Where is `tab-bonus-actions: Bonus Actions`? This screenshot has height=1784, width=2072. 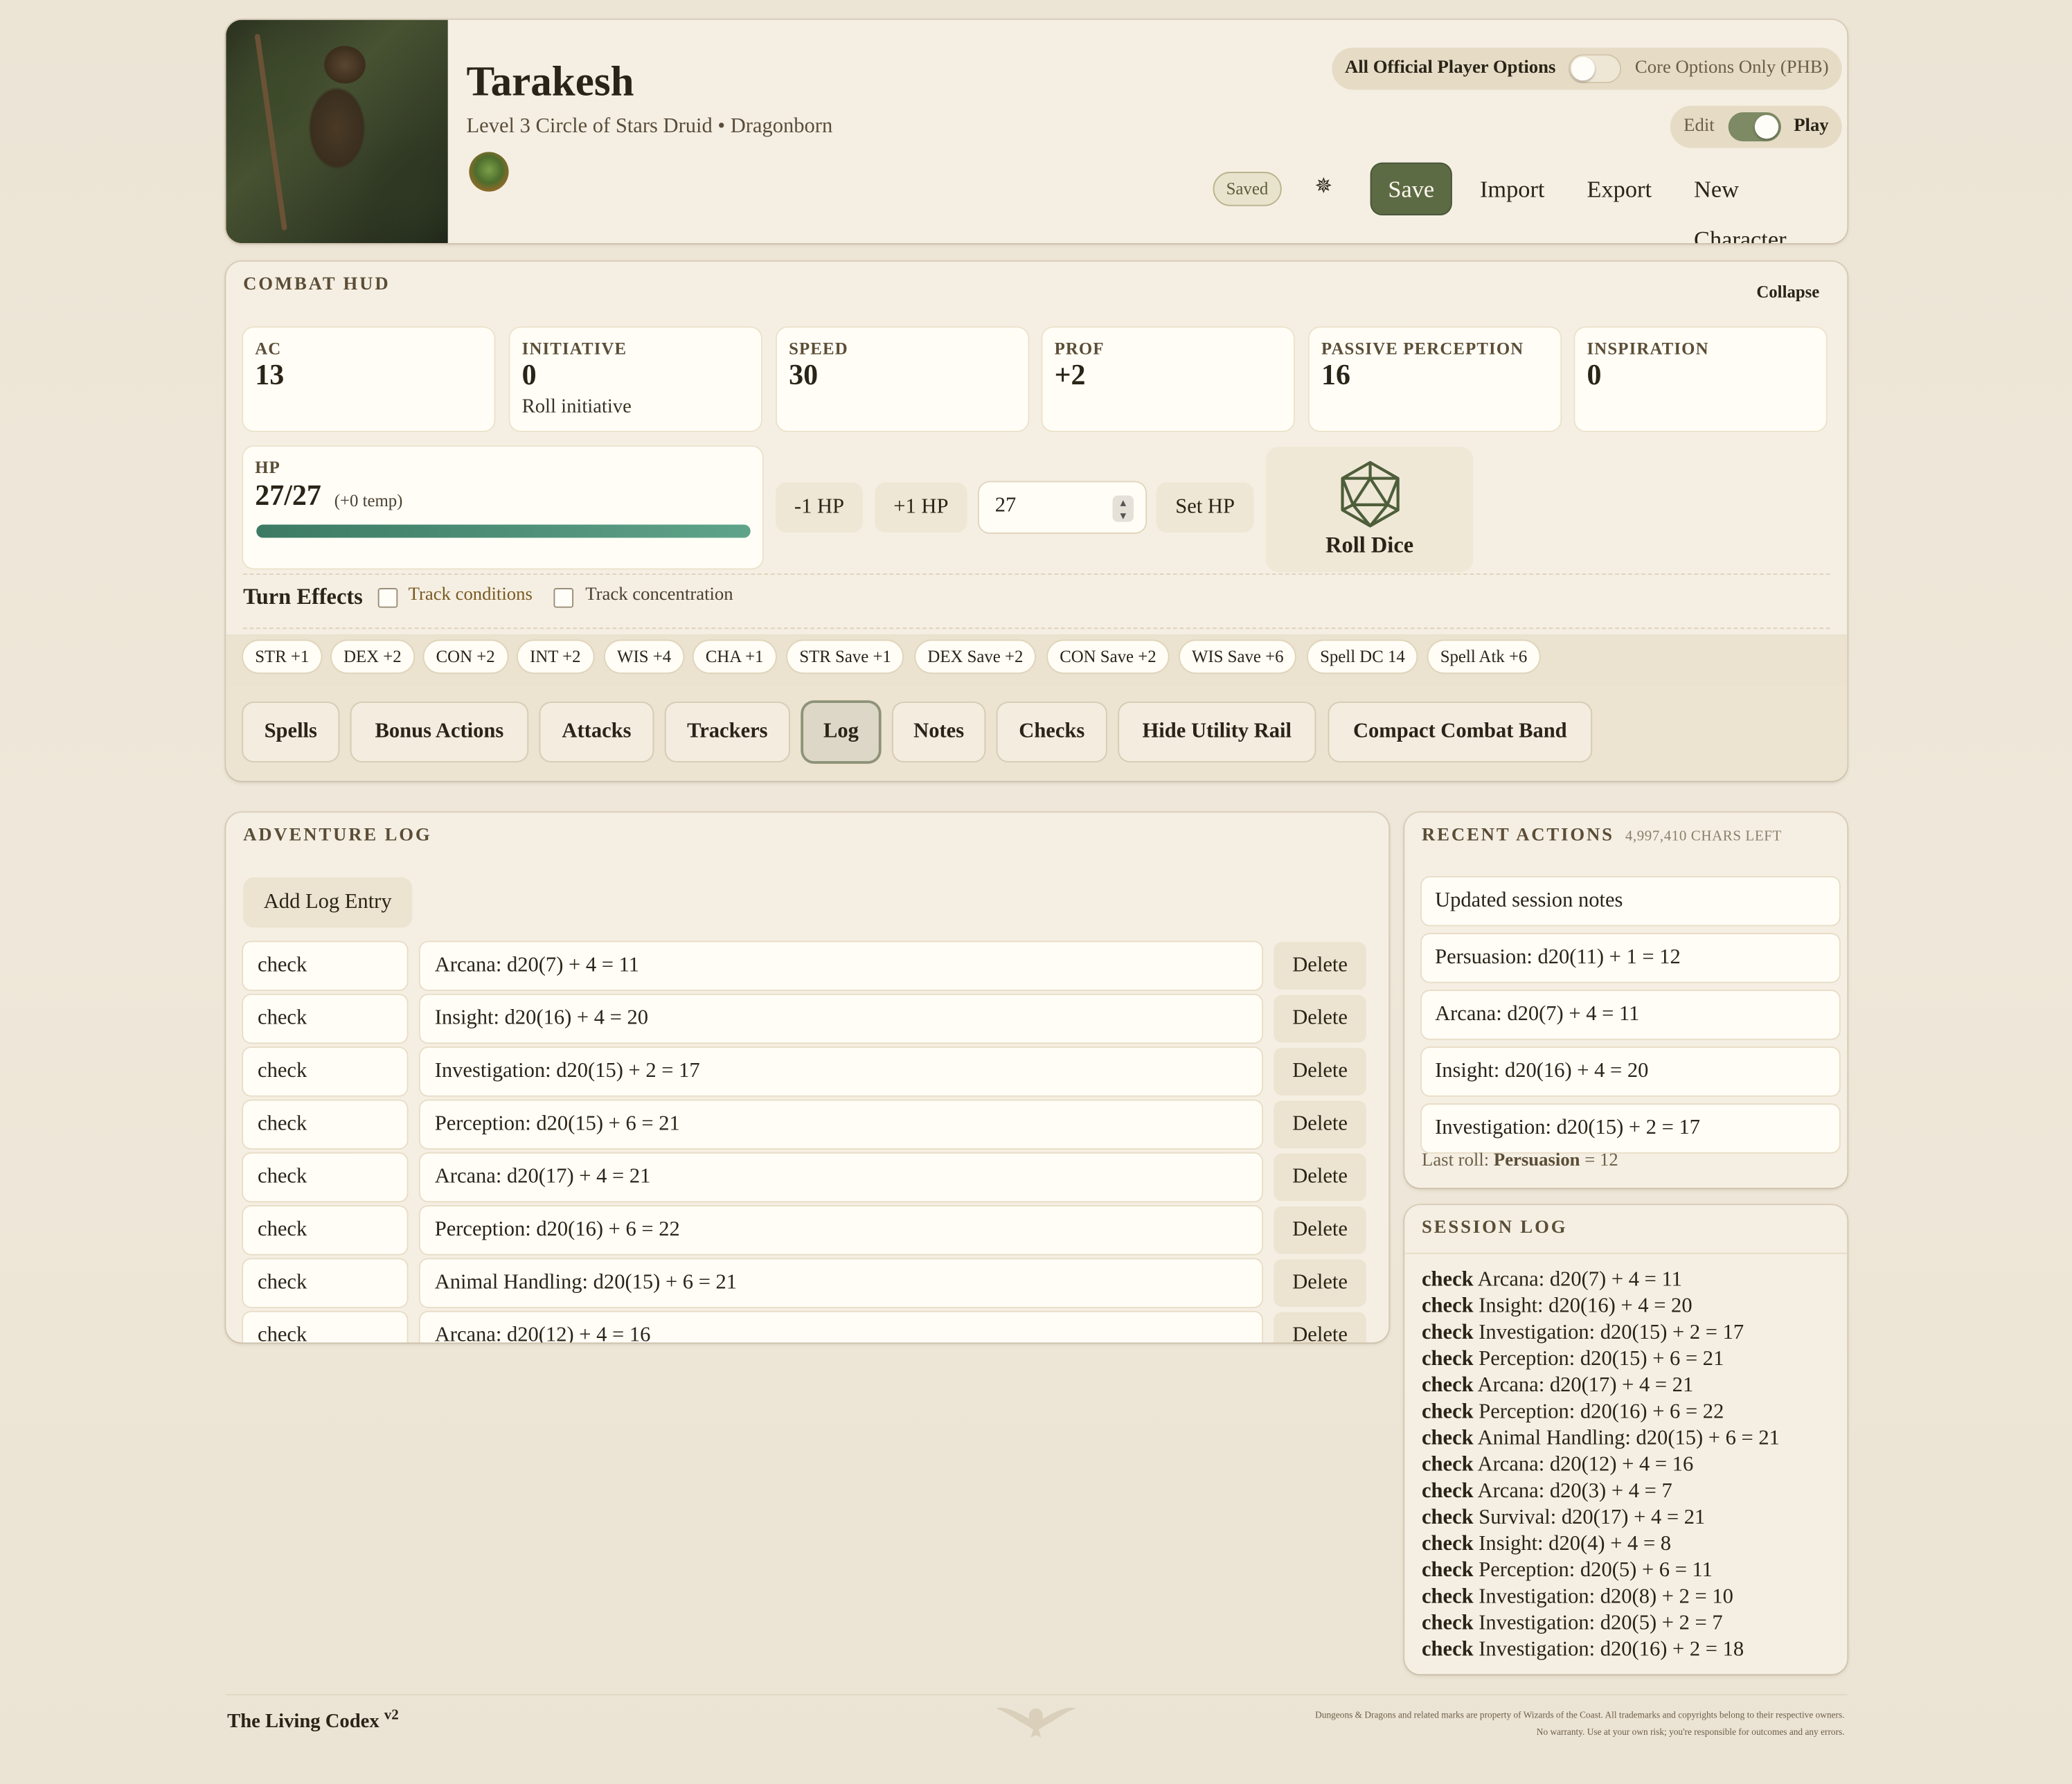
tab-bonus-actions: Bonus Actions is located at coordinates (440, 732).